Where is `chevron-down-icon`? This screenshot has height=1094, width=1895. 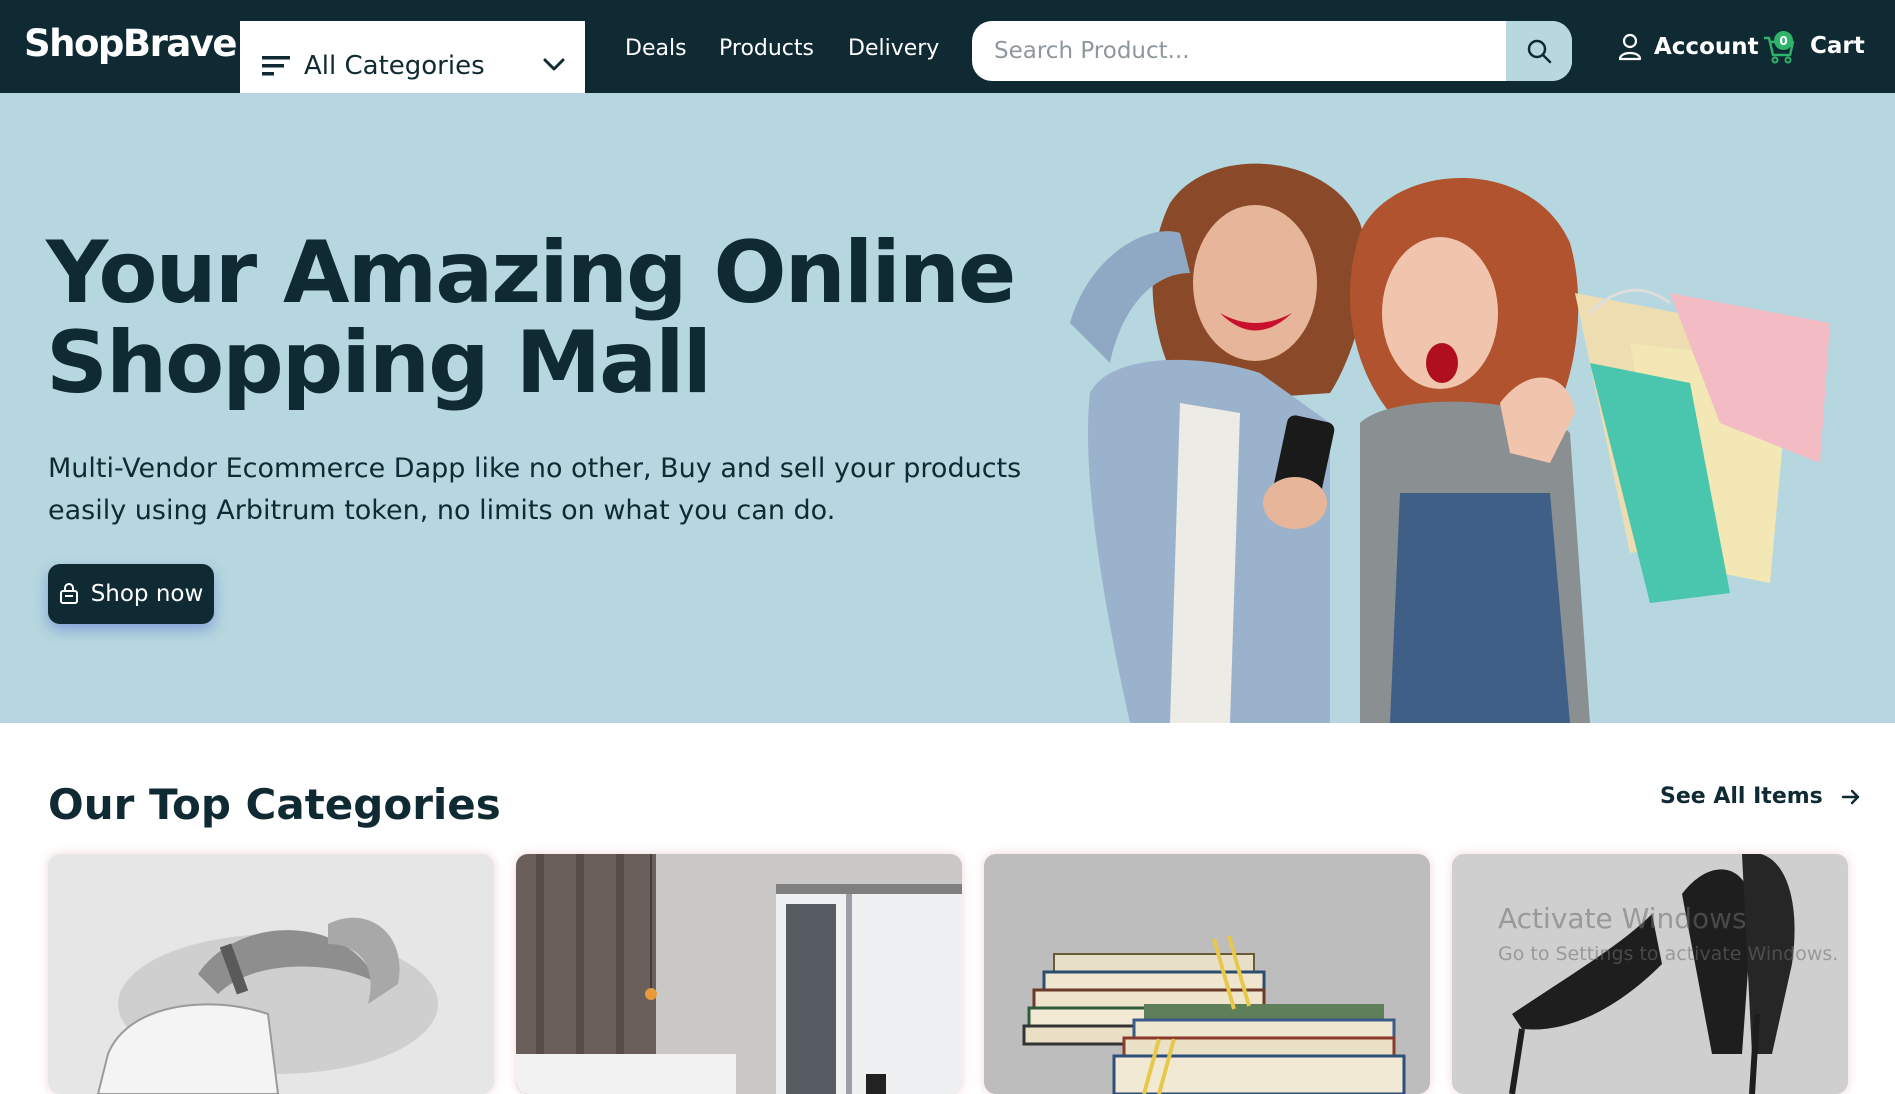
chevron-down-icon is located at coordinates (554, 64).